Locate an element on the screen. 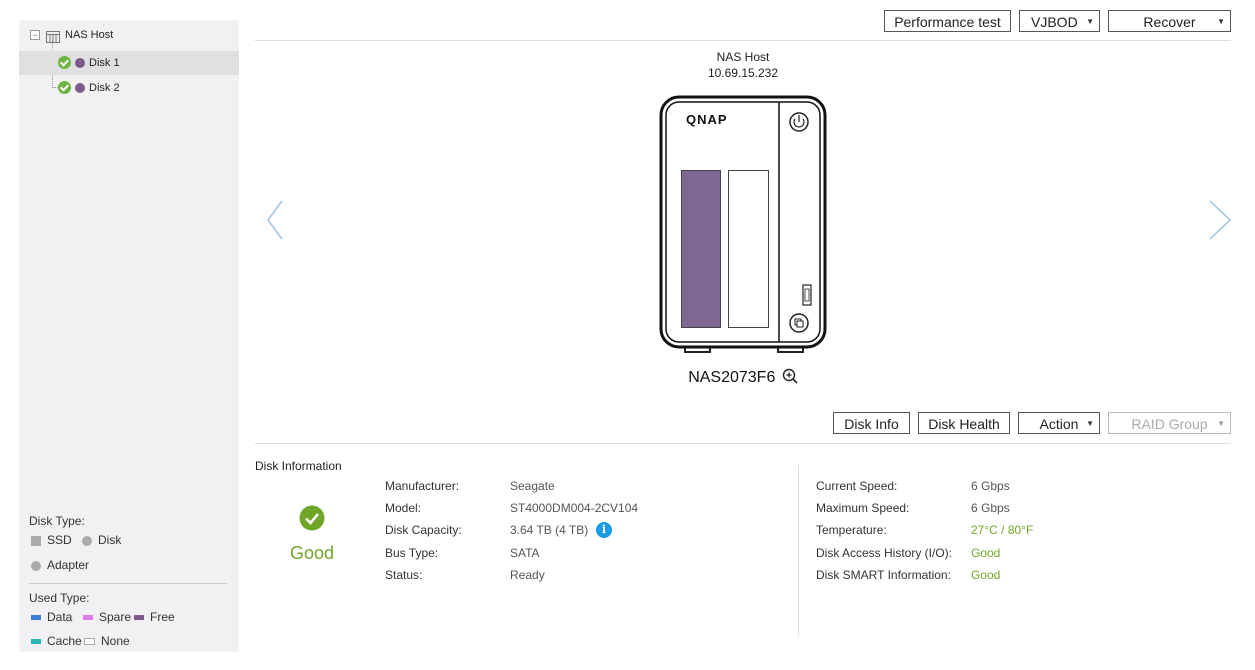  tree-item-disk-2: Disk 2 is located at coordinates (129, 88).